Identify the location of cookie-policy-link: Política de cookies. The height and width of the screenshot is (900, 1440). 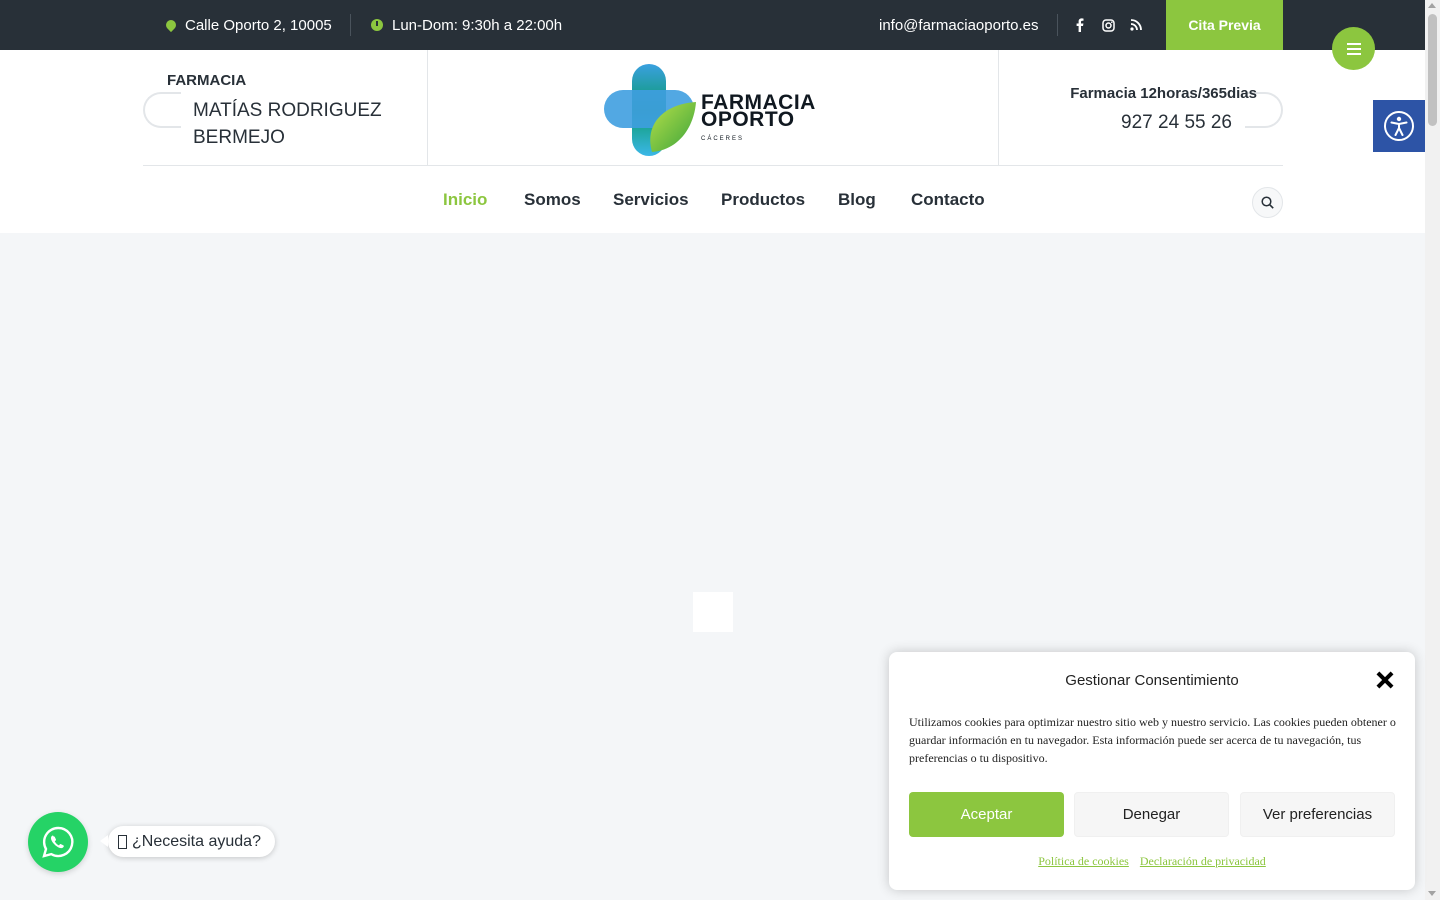
(1083, 861).